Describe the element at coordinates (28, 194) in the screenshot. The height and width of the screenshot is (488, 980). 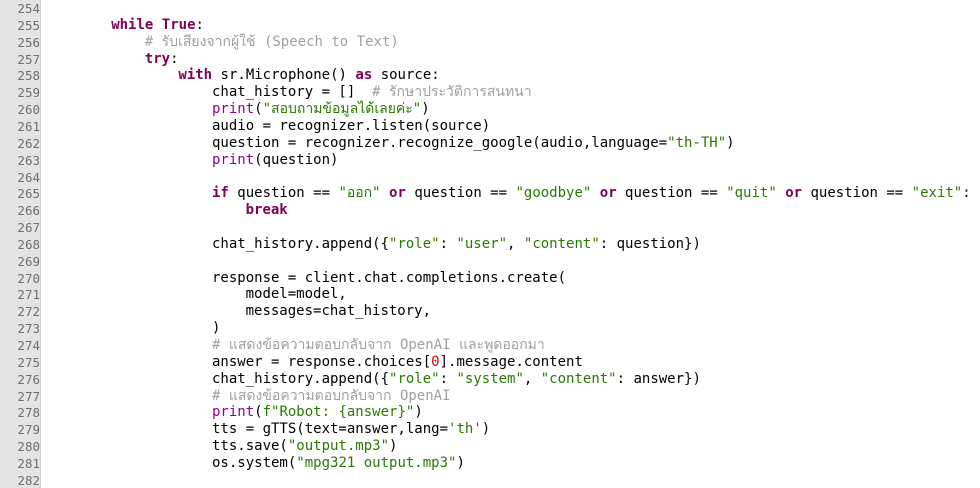
I see `line-number: 265` at that location.